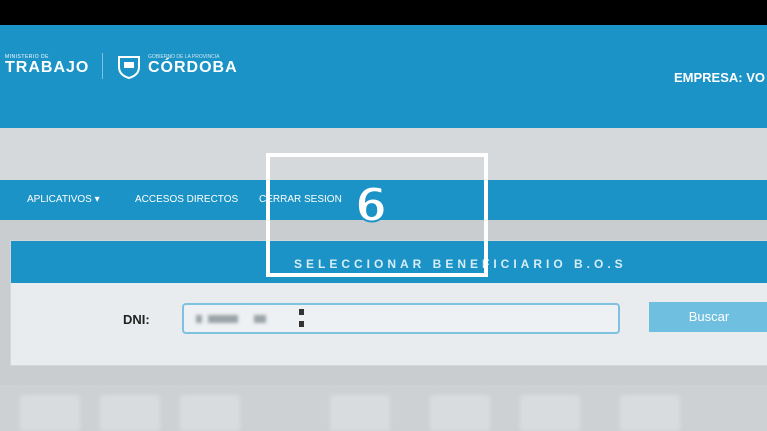  Describe the element at coordinates (136, 319) in the screenshot. I see `dni-label: DNI:` at that location.